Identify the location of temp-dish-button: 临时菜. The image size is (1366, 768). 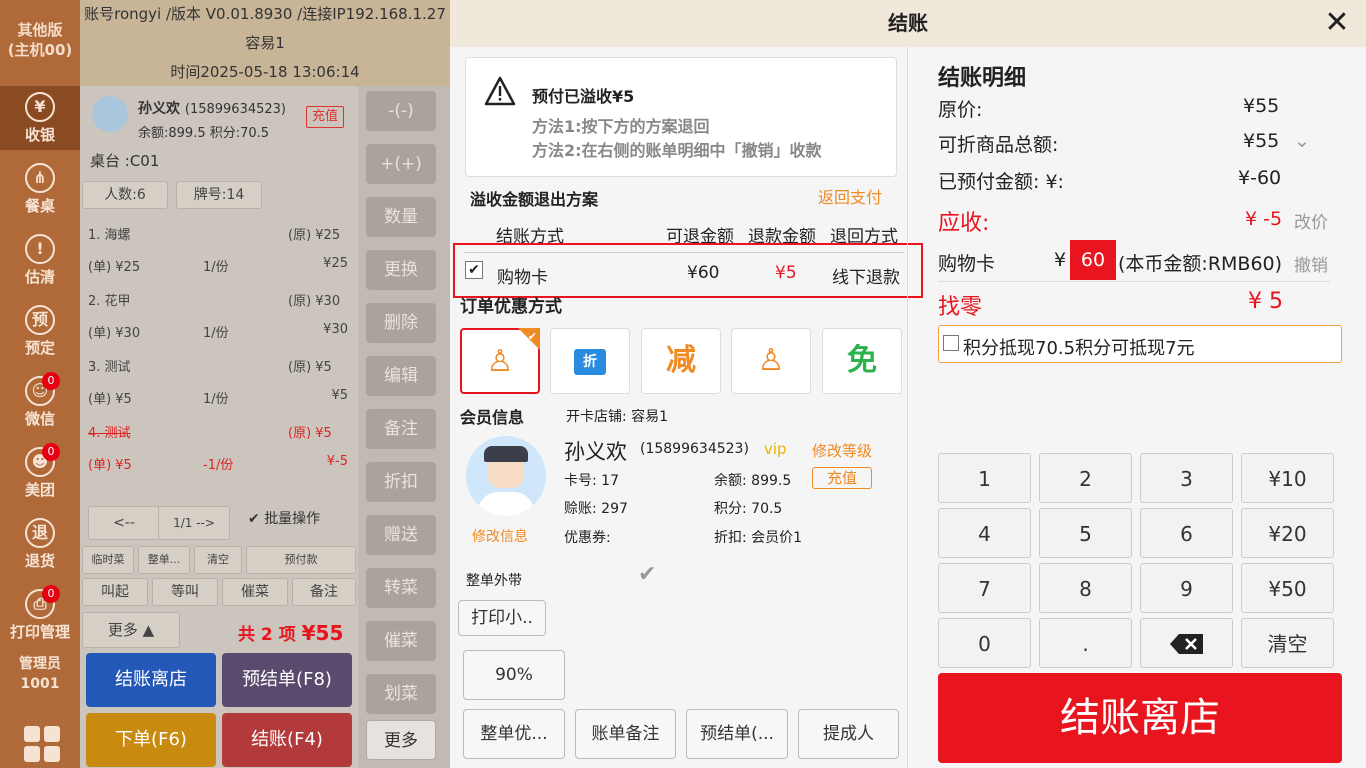
(108, 560).